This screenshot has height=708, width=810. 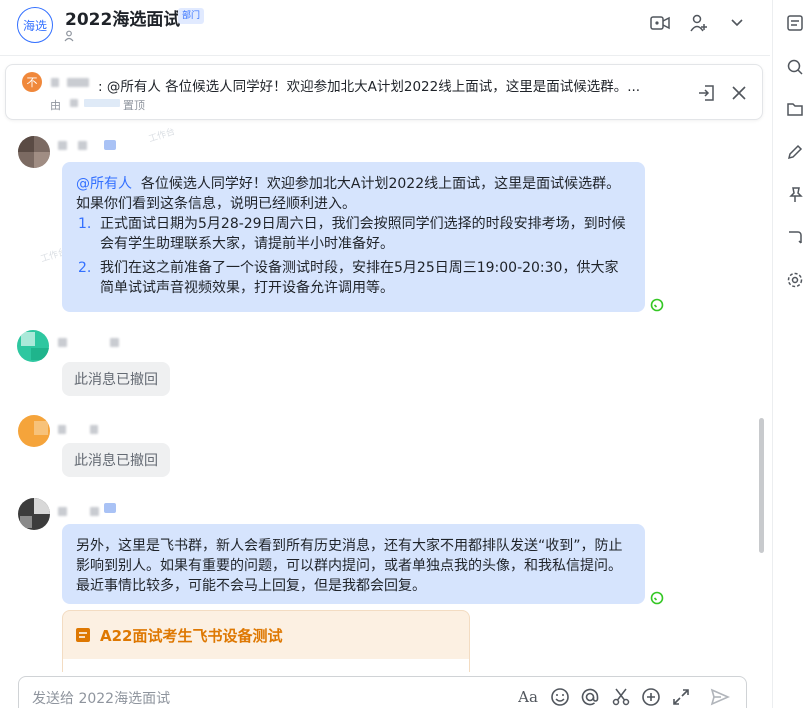 What do you see at coordinates (651, 697) in the screenshot?
I see `plus-icon` at bounding box center [651, 697].